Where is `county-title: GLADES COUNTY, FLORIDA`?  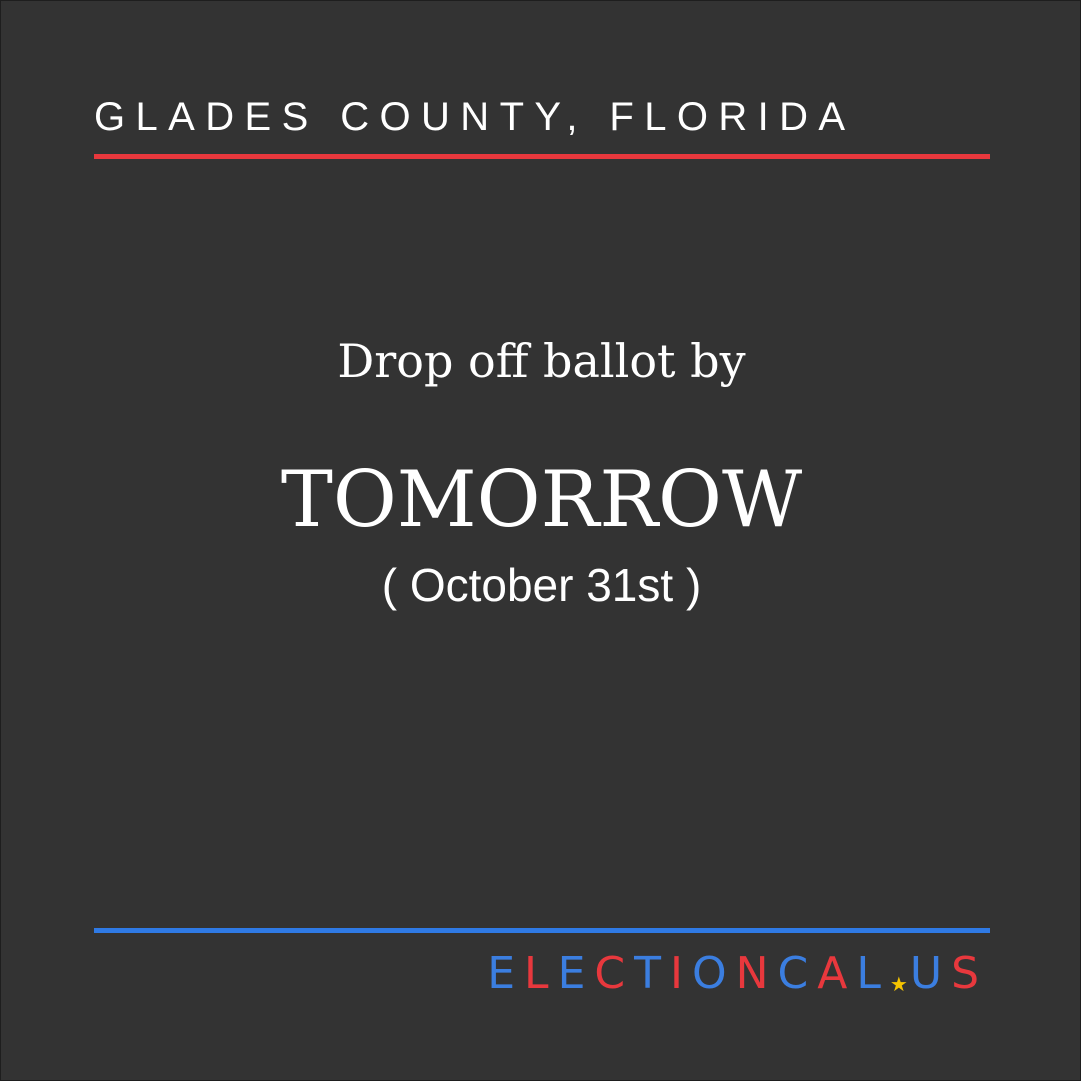 county-title: GLADES COUNTY, FLORIDA is located at coordinates (475, 117).